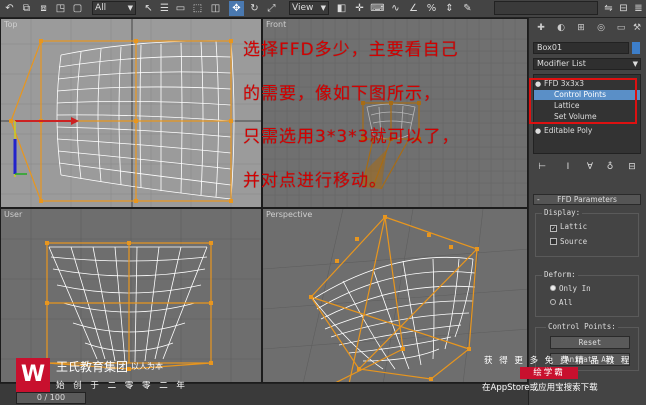 The height and width of the screenshot is (405, 646). Describe the element at coordinates (538, 199) in the screenshot. I see `collapse-icon: -` at that location.